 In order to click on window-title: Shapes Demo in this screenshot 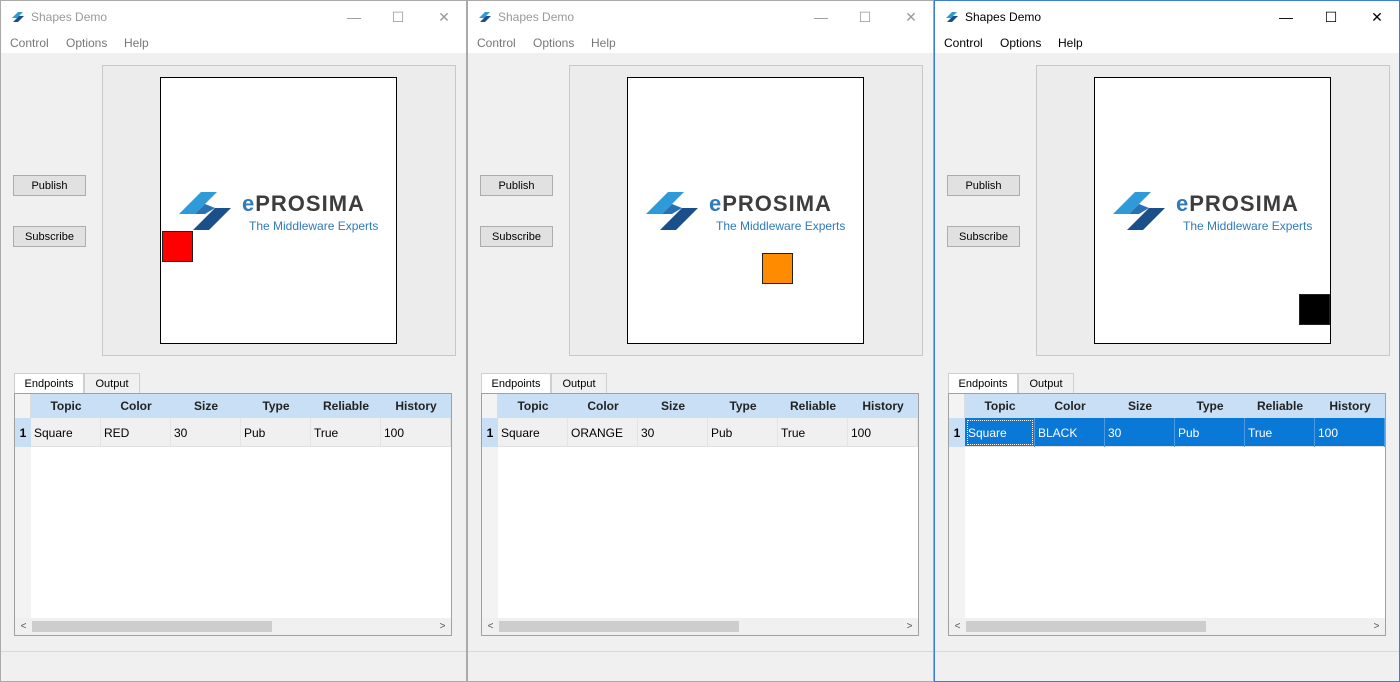, I will do `click(536, 17)`.